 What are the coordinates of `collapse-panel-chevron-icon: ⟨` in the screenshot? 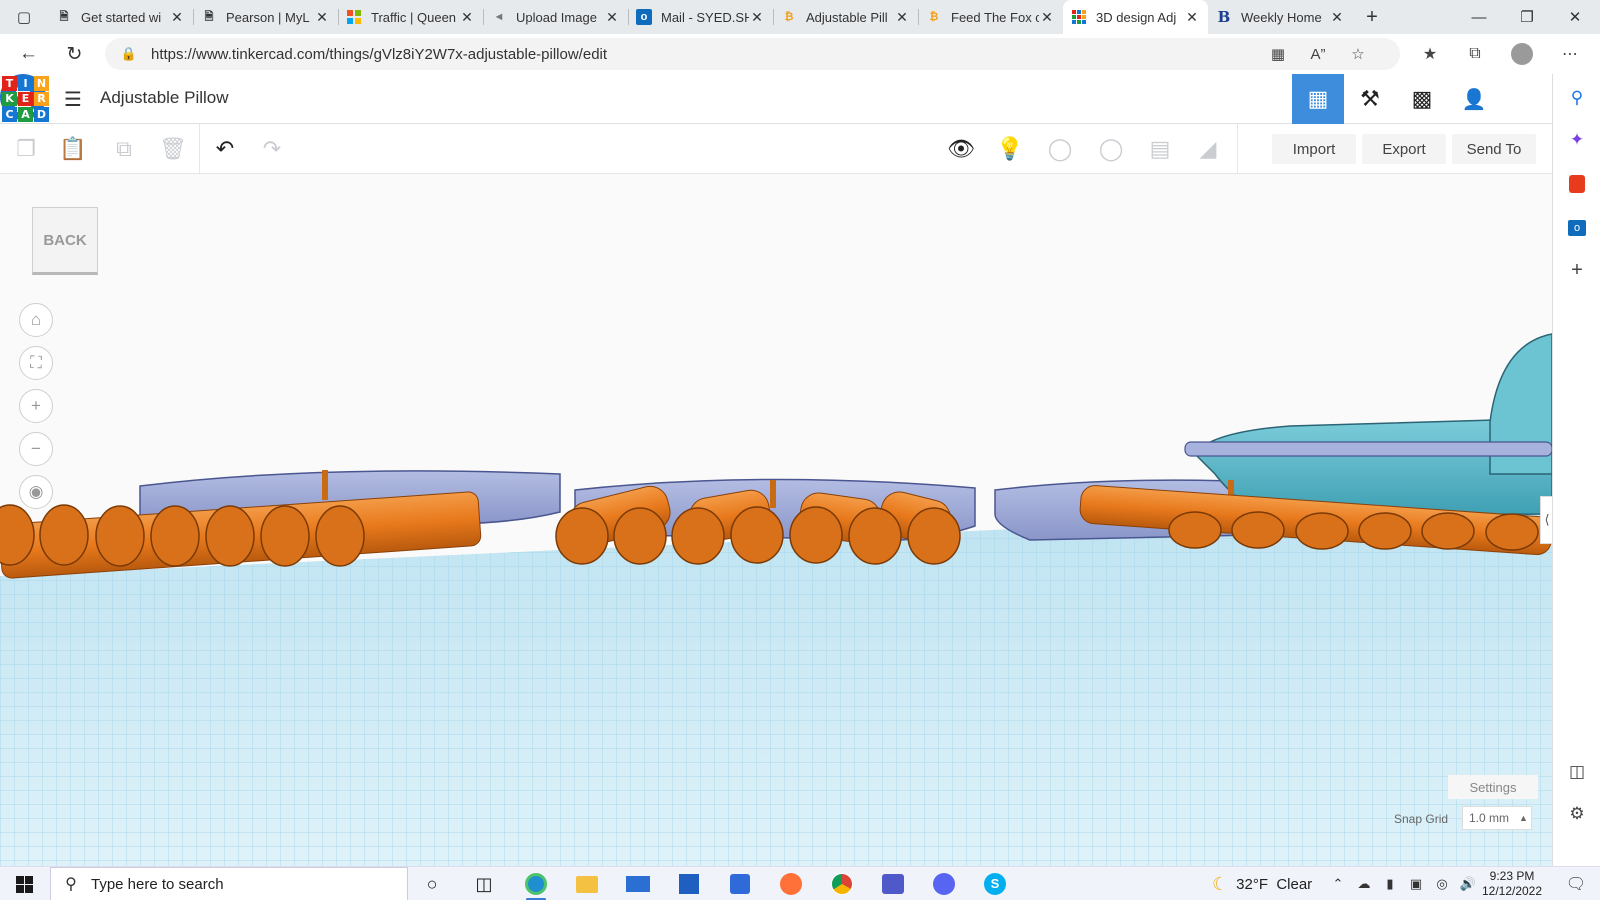 It's located at (1546, 520).